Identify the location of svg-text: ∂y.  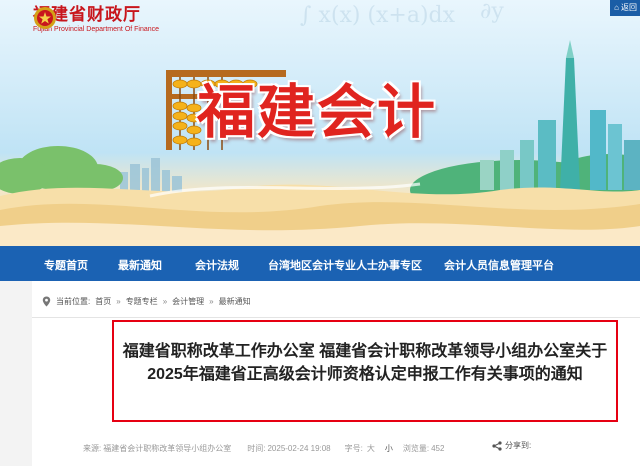
(492, 12).